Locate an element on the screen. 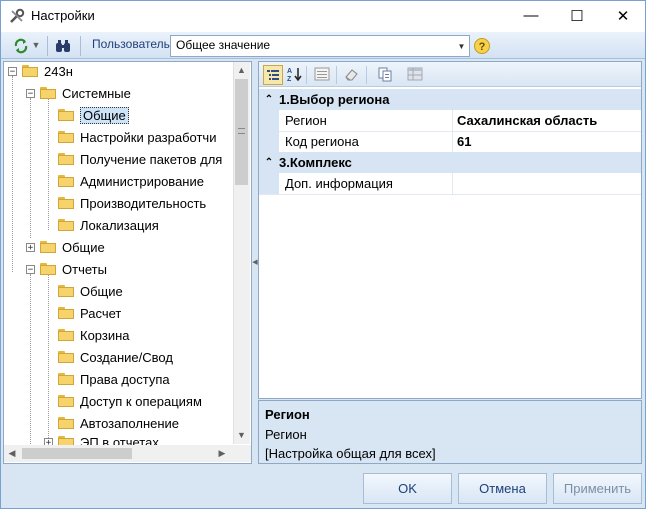 This screenshot has width=646, height=509. tree-item: + Общие is located at coordinates (65, 247).